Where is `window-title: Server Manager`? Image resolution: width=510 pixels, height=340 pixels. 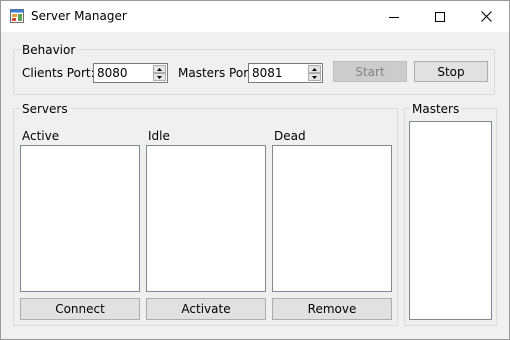 window-title: Server Manager is located at coordinates (79, 16).